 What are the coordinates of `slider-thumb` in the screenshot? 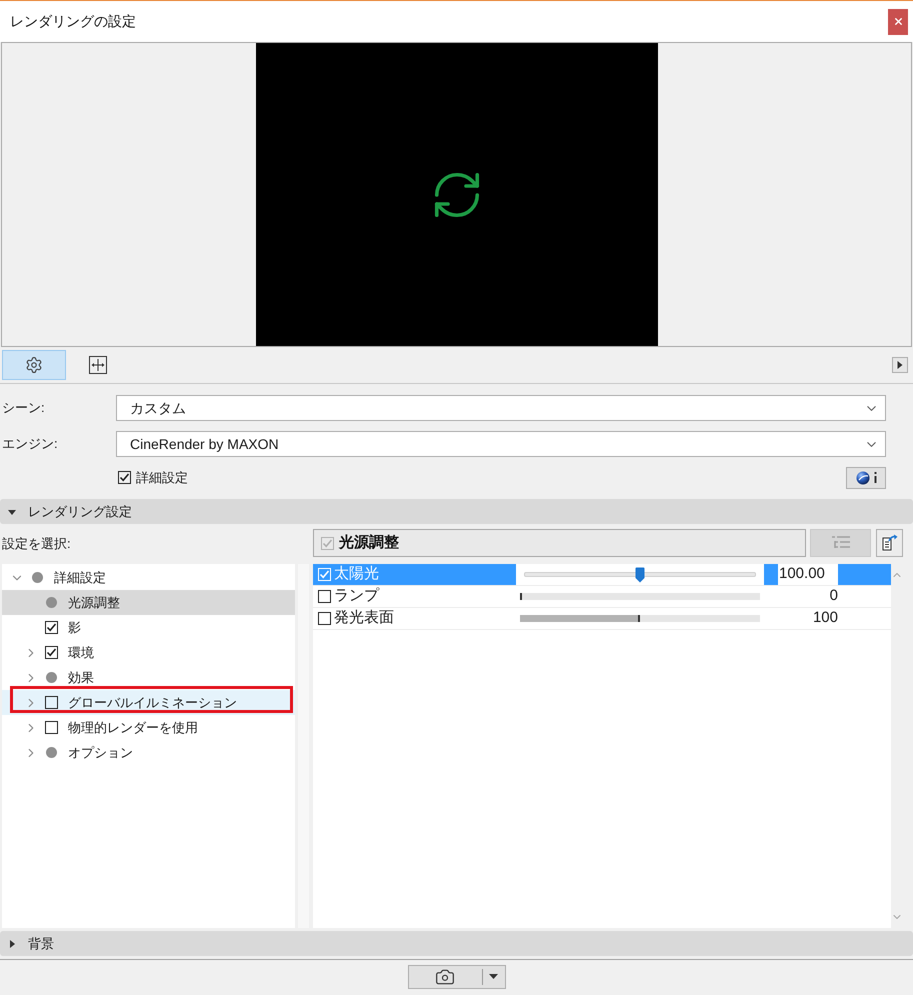 It's located at (640, 574).